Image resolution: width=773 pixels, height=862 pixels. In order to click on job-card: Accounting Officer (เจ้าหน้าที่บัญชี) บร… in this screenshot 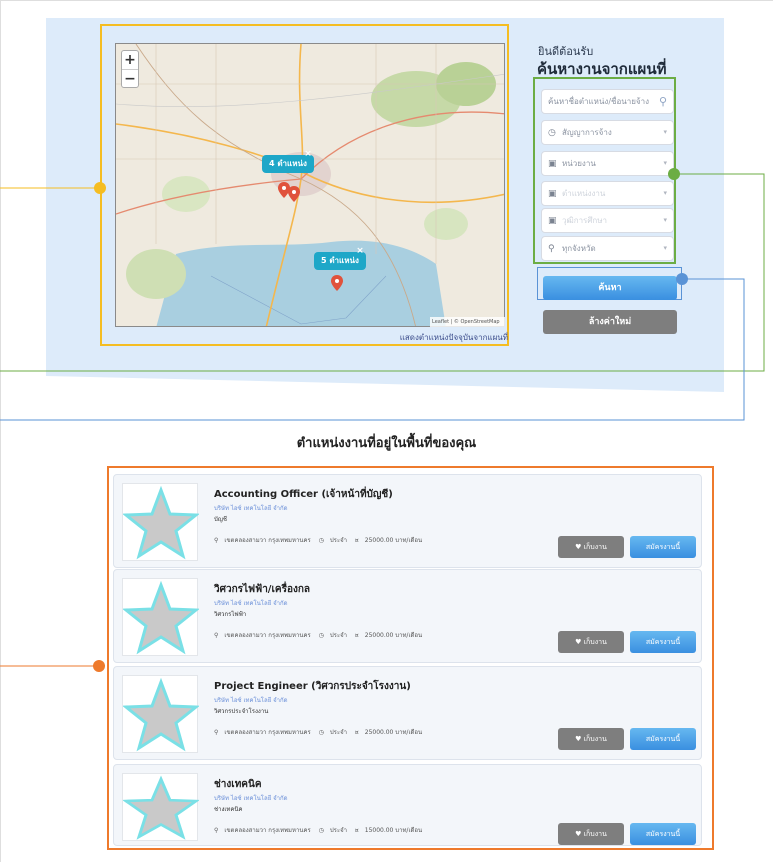, I will do `click(407, 521)`.